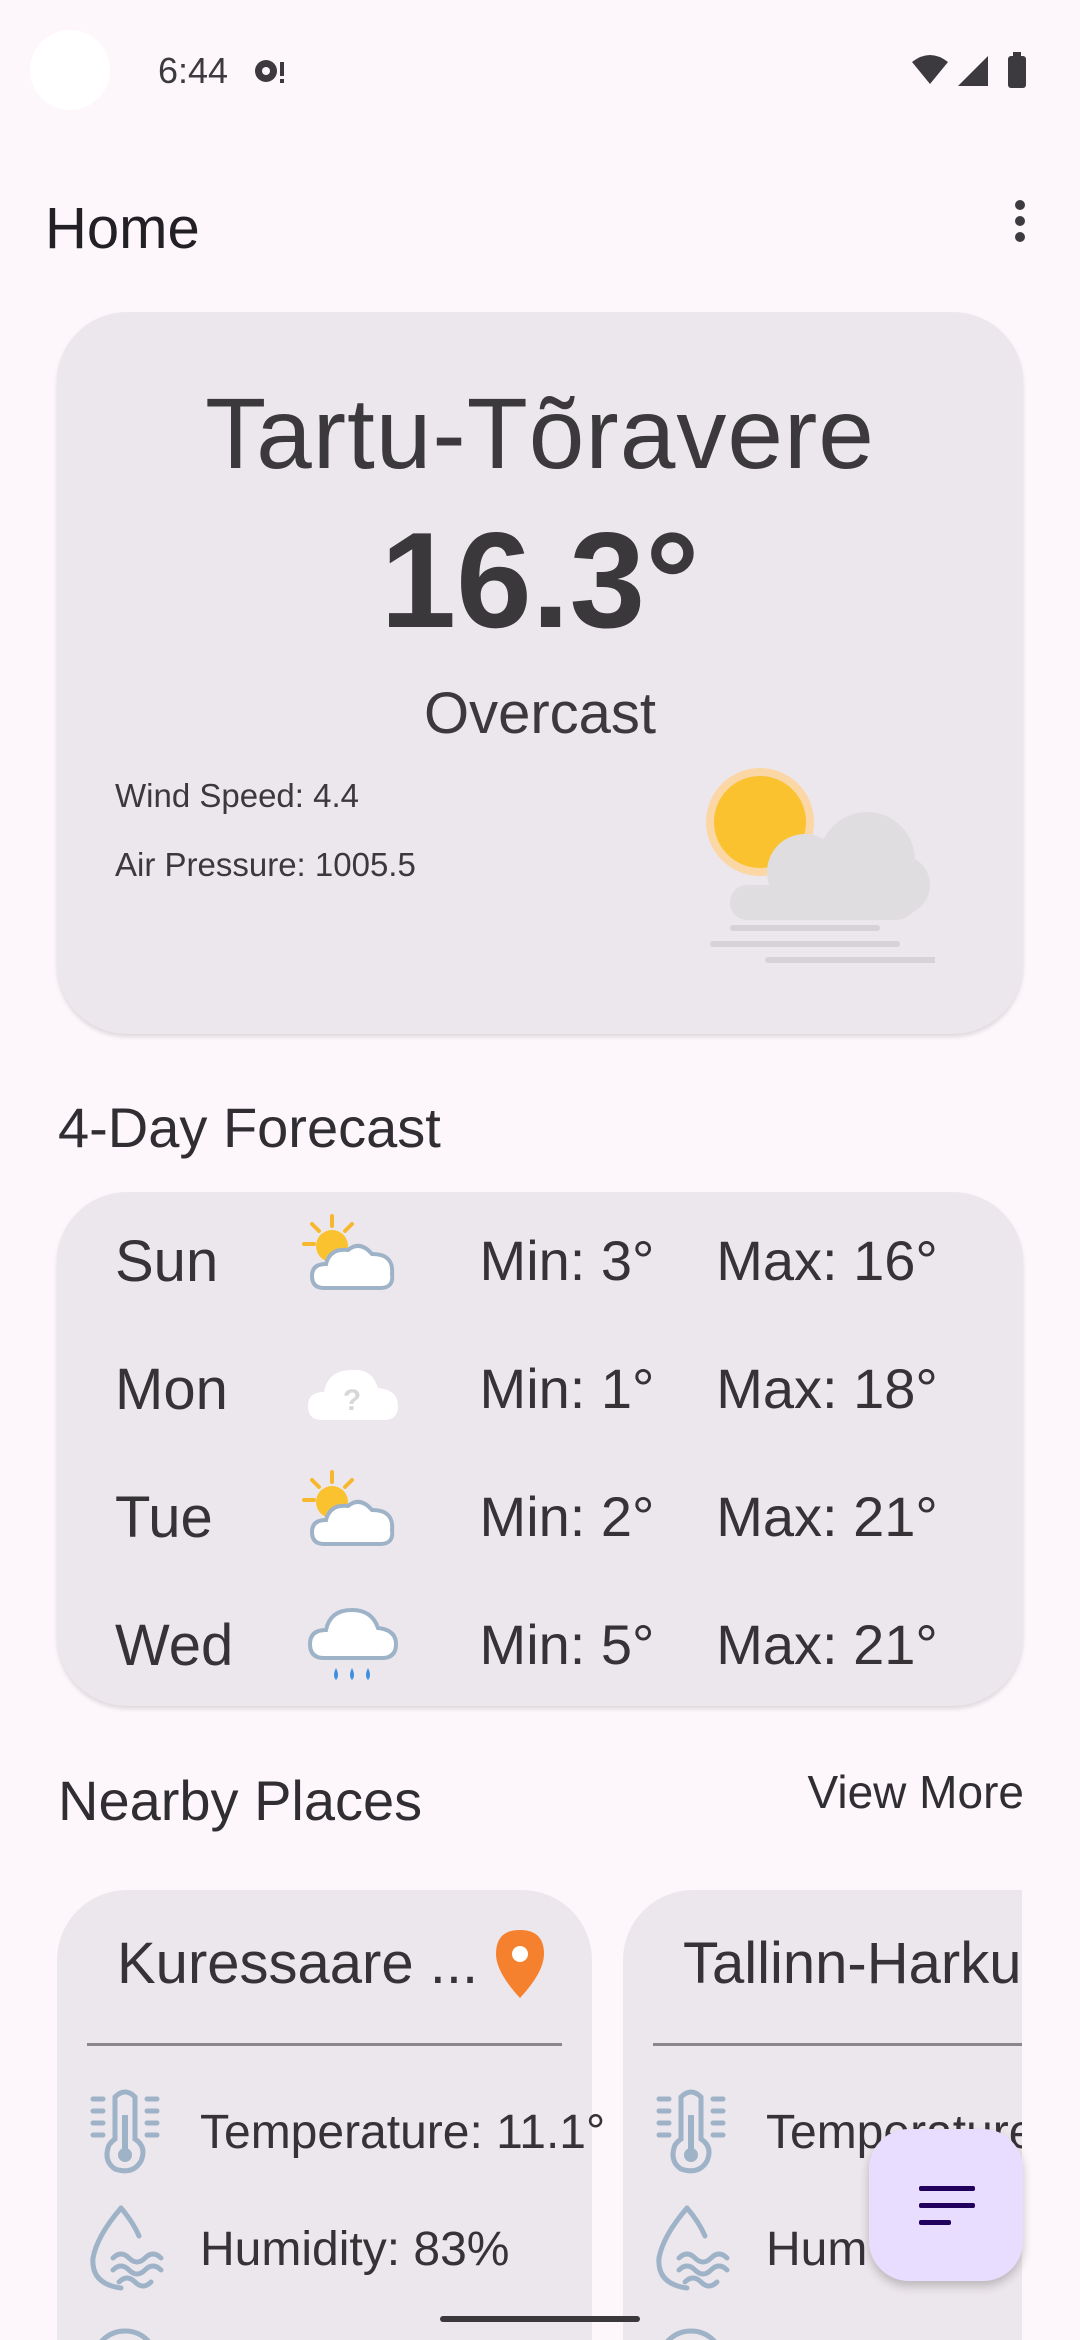  I want to click on humidity-stat: Humidity: 83%, so click(385, 2252).